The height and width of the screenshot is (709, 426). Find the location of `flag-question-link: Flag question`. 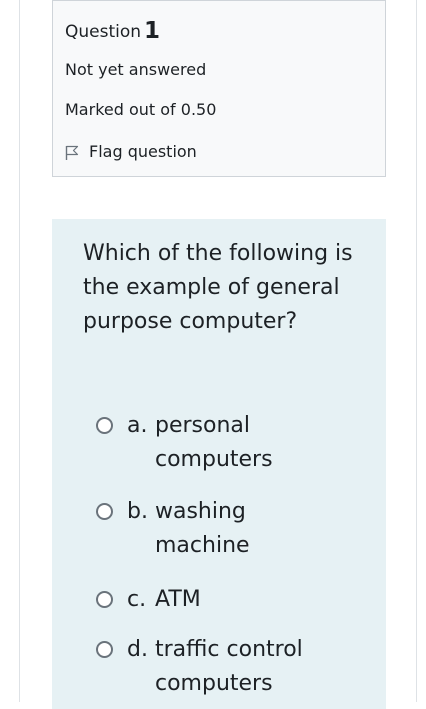

flag-question-link: Flag question is located at coordinates (131, 152).